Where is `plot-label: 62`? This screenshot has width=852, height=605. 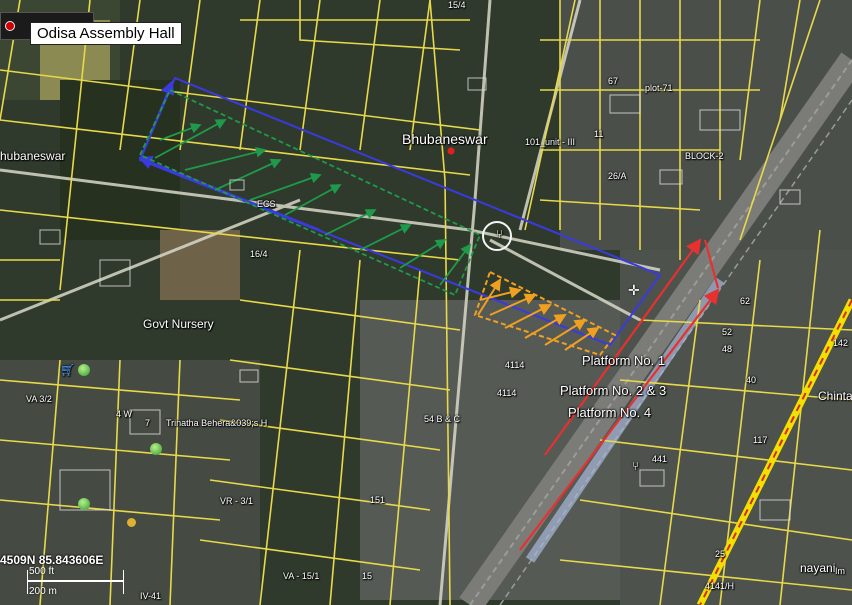
plot-label: 62 is located at coordinates (745, 301).